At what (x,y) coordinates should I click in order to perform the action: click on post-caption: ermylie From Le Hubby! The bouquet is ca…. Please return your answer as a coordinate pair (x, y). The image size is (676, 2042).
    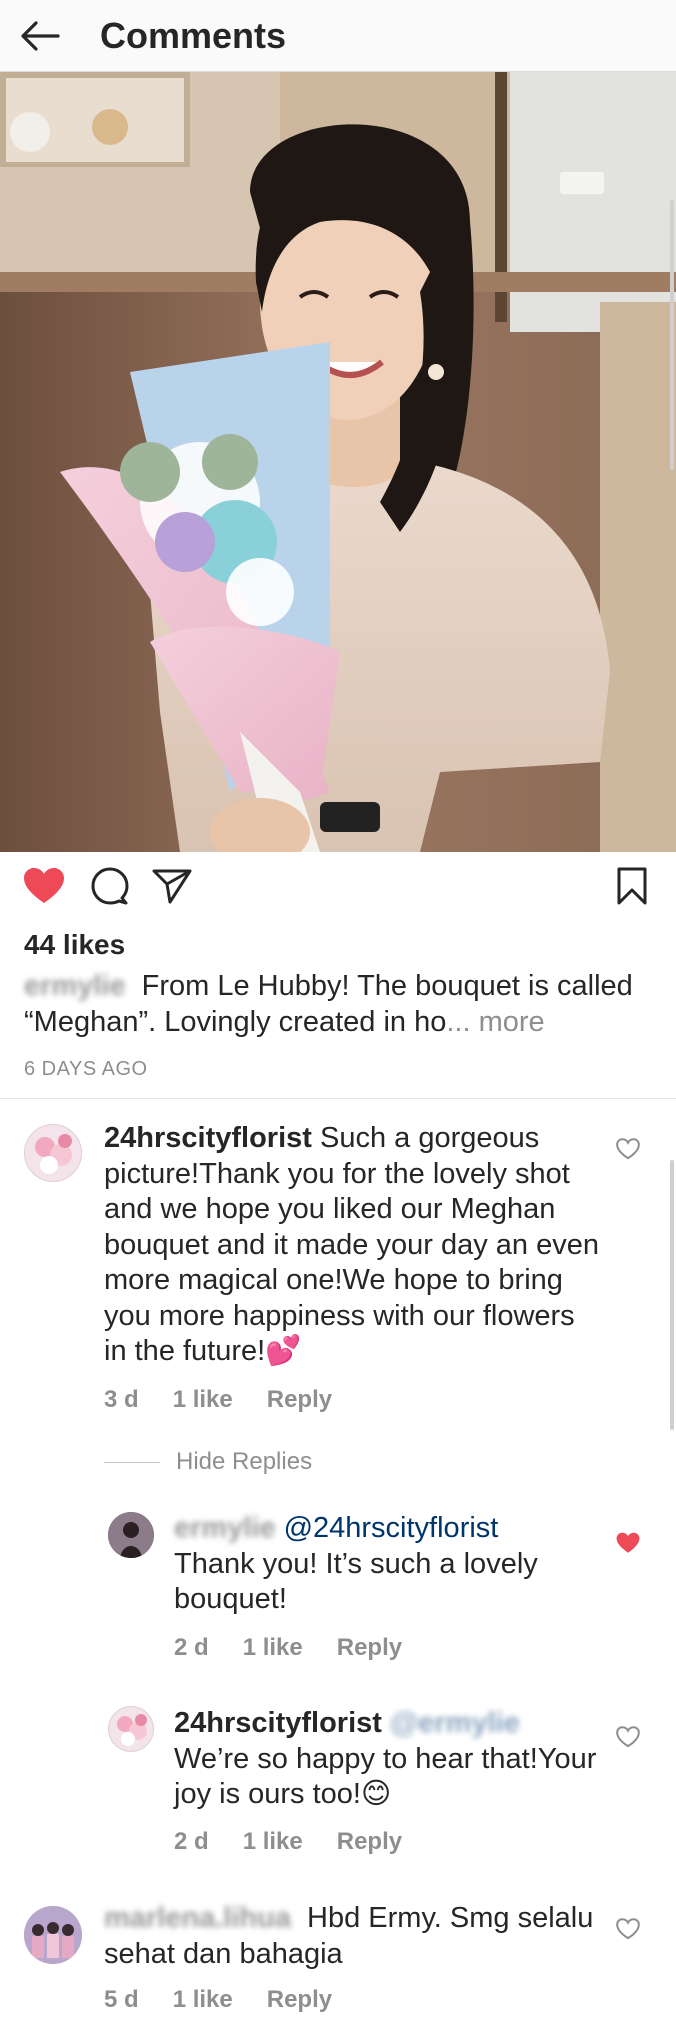
    Looking at the image, I should click on (339, 1004).